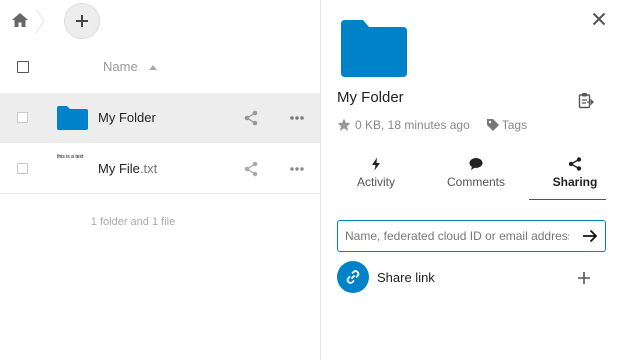 This screenshot has height=360, width=620. Describe the element at coordinates (160, 169) in the screenshot. I see `file-row: this is a text My File.txt` at that location.